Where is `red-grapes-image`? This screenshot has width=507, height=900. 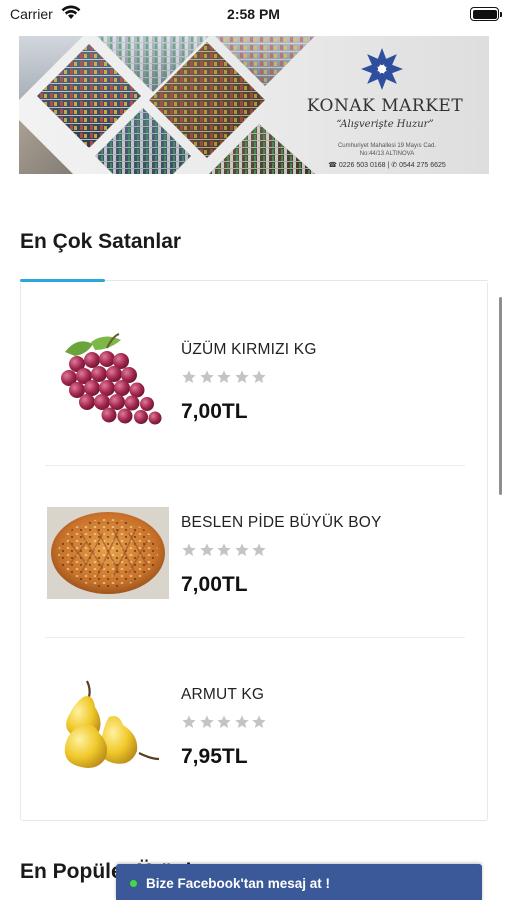
red-grapes-image is located at coordinates (108, 380).